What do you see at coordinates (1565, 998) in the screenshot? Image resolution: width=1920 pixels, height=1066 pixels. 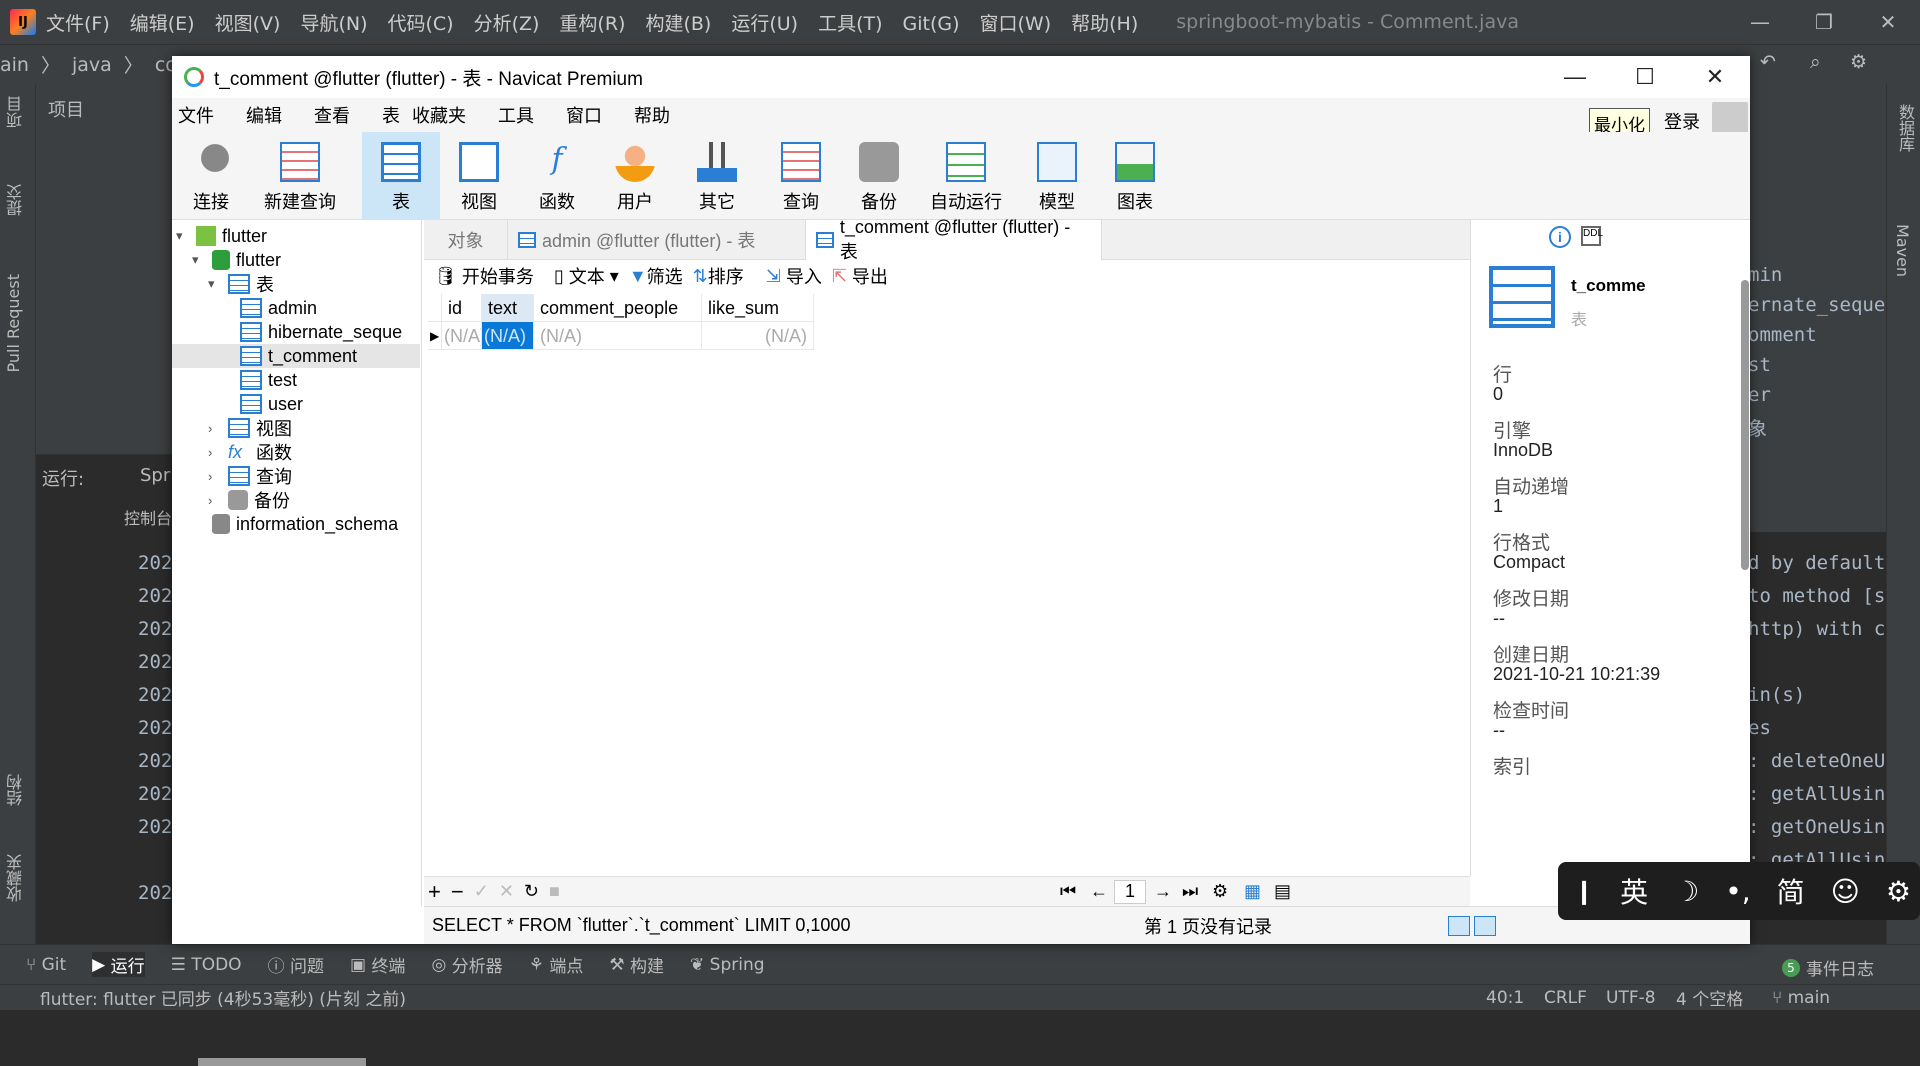 I see `status-line-ending: CRLF` at bounding box center [1565, 998].